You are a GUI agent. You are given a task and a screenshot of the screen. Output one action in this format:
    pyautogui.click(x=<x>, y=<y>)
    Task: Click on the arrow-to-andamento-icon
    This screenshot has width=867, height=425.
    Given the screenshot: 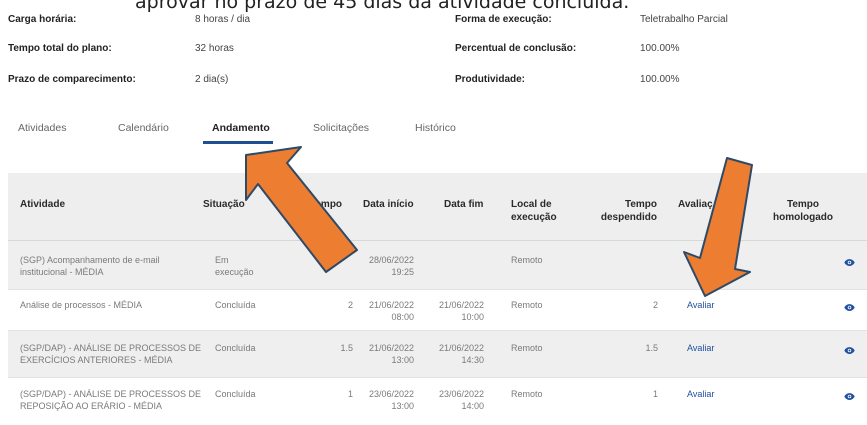 What is the action you would take?
    pyautogui.click(x=301, y=209)
    